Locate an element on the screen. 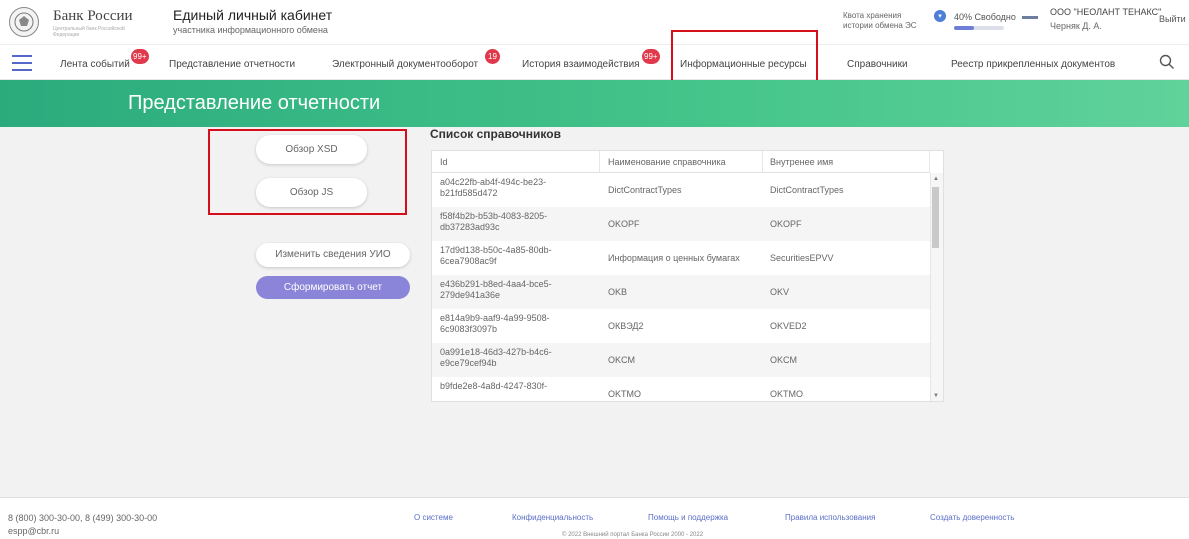  footer-link-privacy: Конфиденциальность is located at coordinates (552, 517).